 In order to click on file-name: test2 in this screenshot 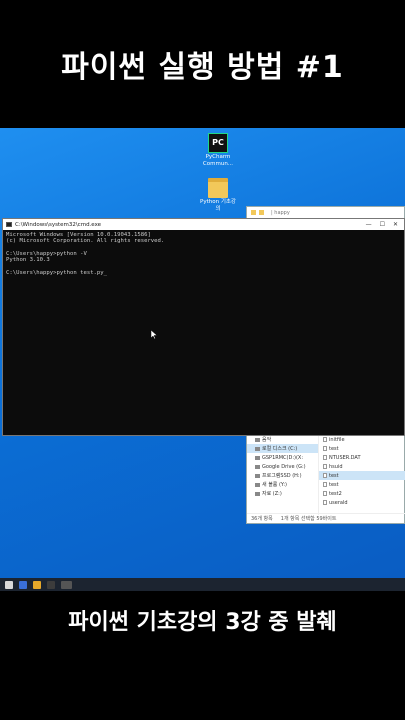, I will do `click(335, 493)`.